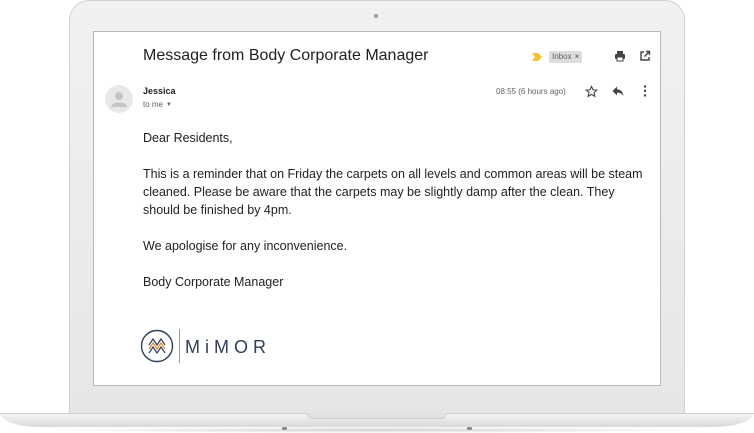 The width and height of the screenshot is (754, 433). What do you see at coordinates (469, 428) in the screenshot?
I see `laptop-foot-right` at bounding box center [469, 428].